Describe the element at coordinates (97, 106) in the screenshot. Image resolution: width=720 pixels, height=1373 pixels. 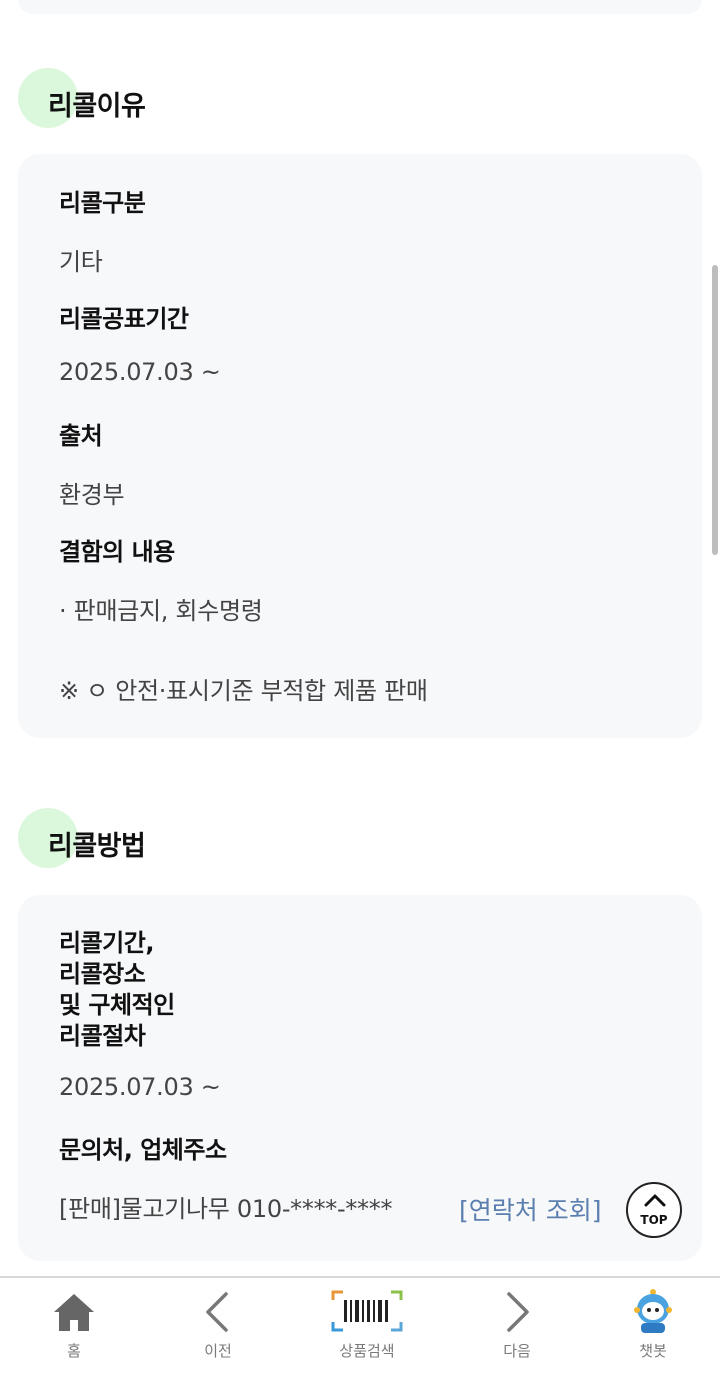
I see `recall-reason-title: 리콜이유` at that location.